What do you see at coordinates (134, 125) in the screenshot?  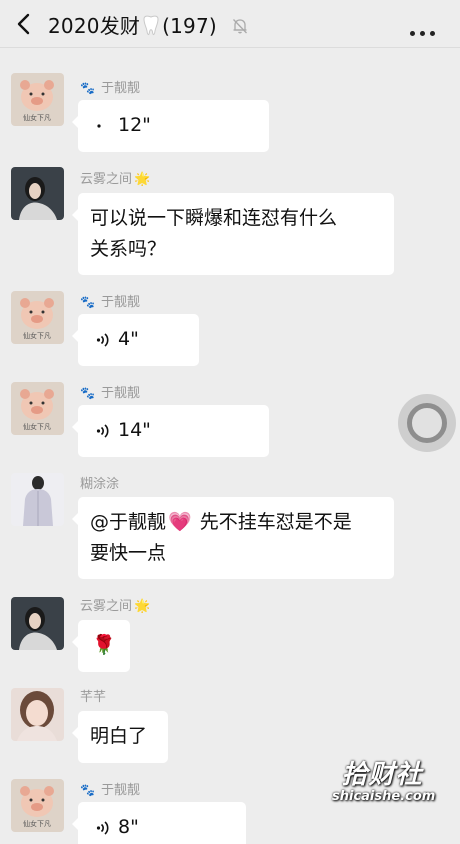 I see `voice-duration: 12"` at bounding box center [134, 125].